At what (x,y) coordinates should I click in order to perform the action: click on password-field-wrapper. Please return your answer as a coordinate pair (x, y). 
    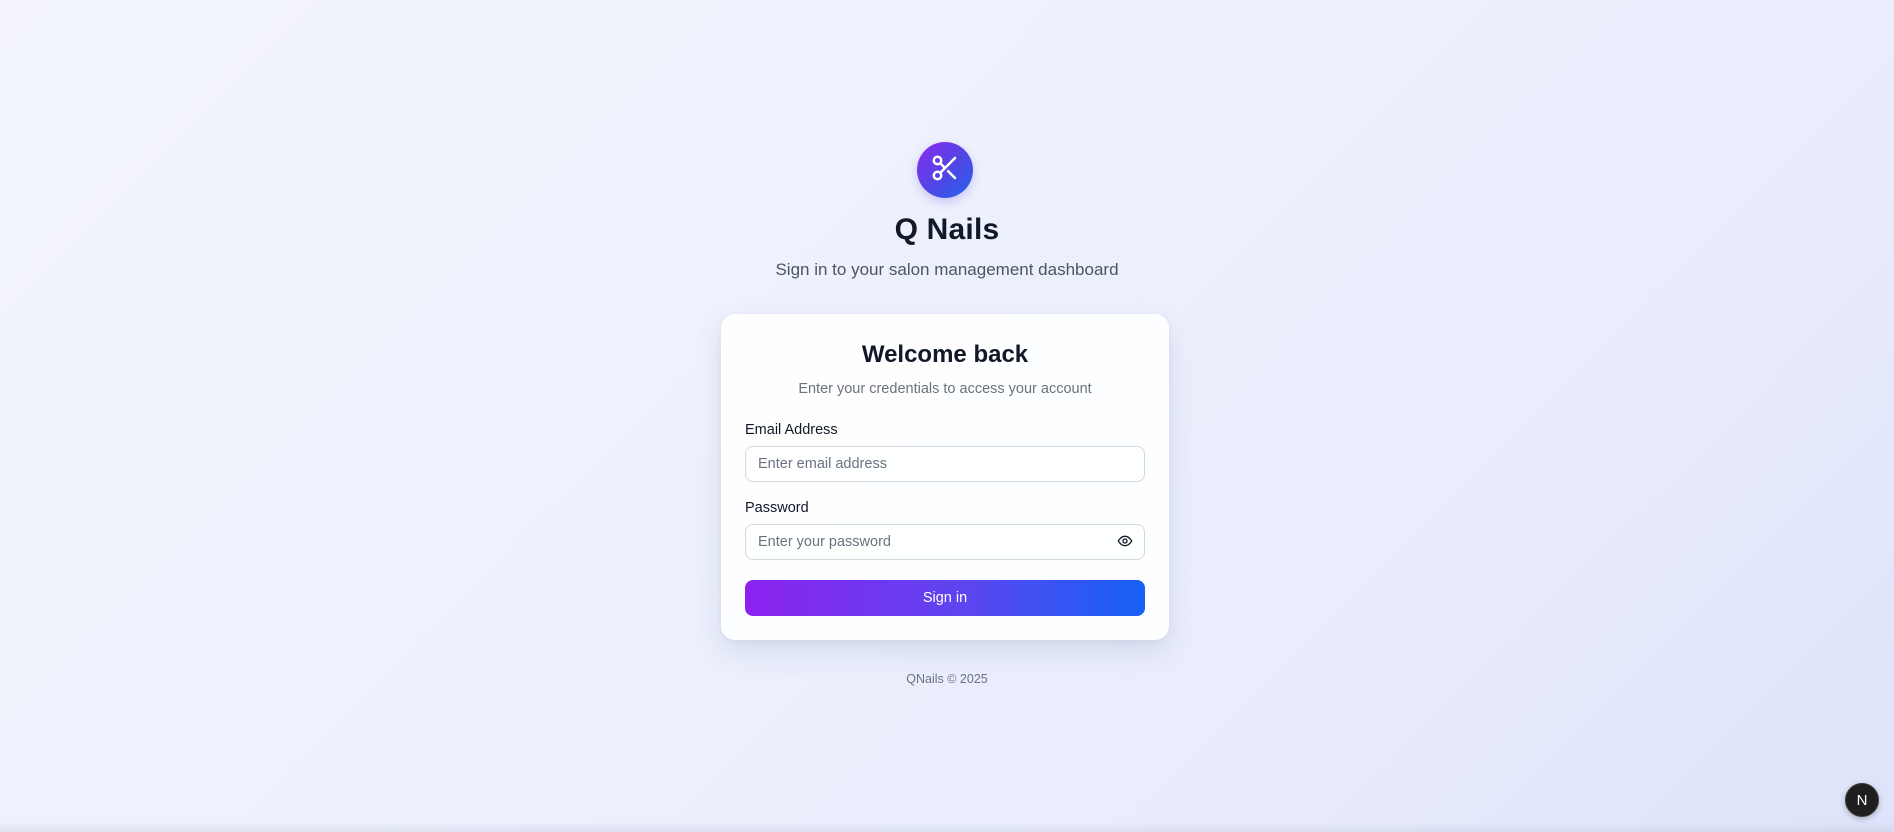
    Looking at the image, I should click on (945, 542).